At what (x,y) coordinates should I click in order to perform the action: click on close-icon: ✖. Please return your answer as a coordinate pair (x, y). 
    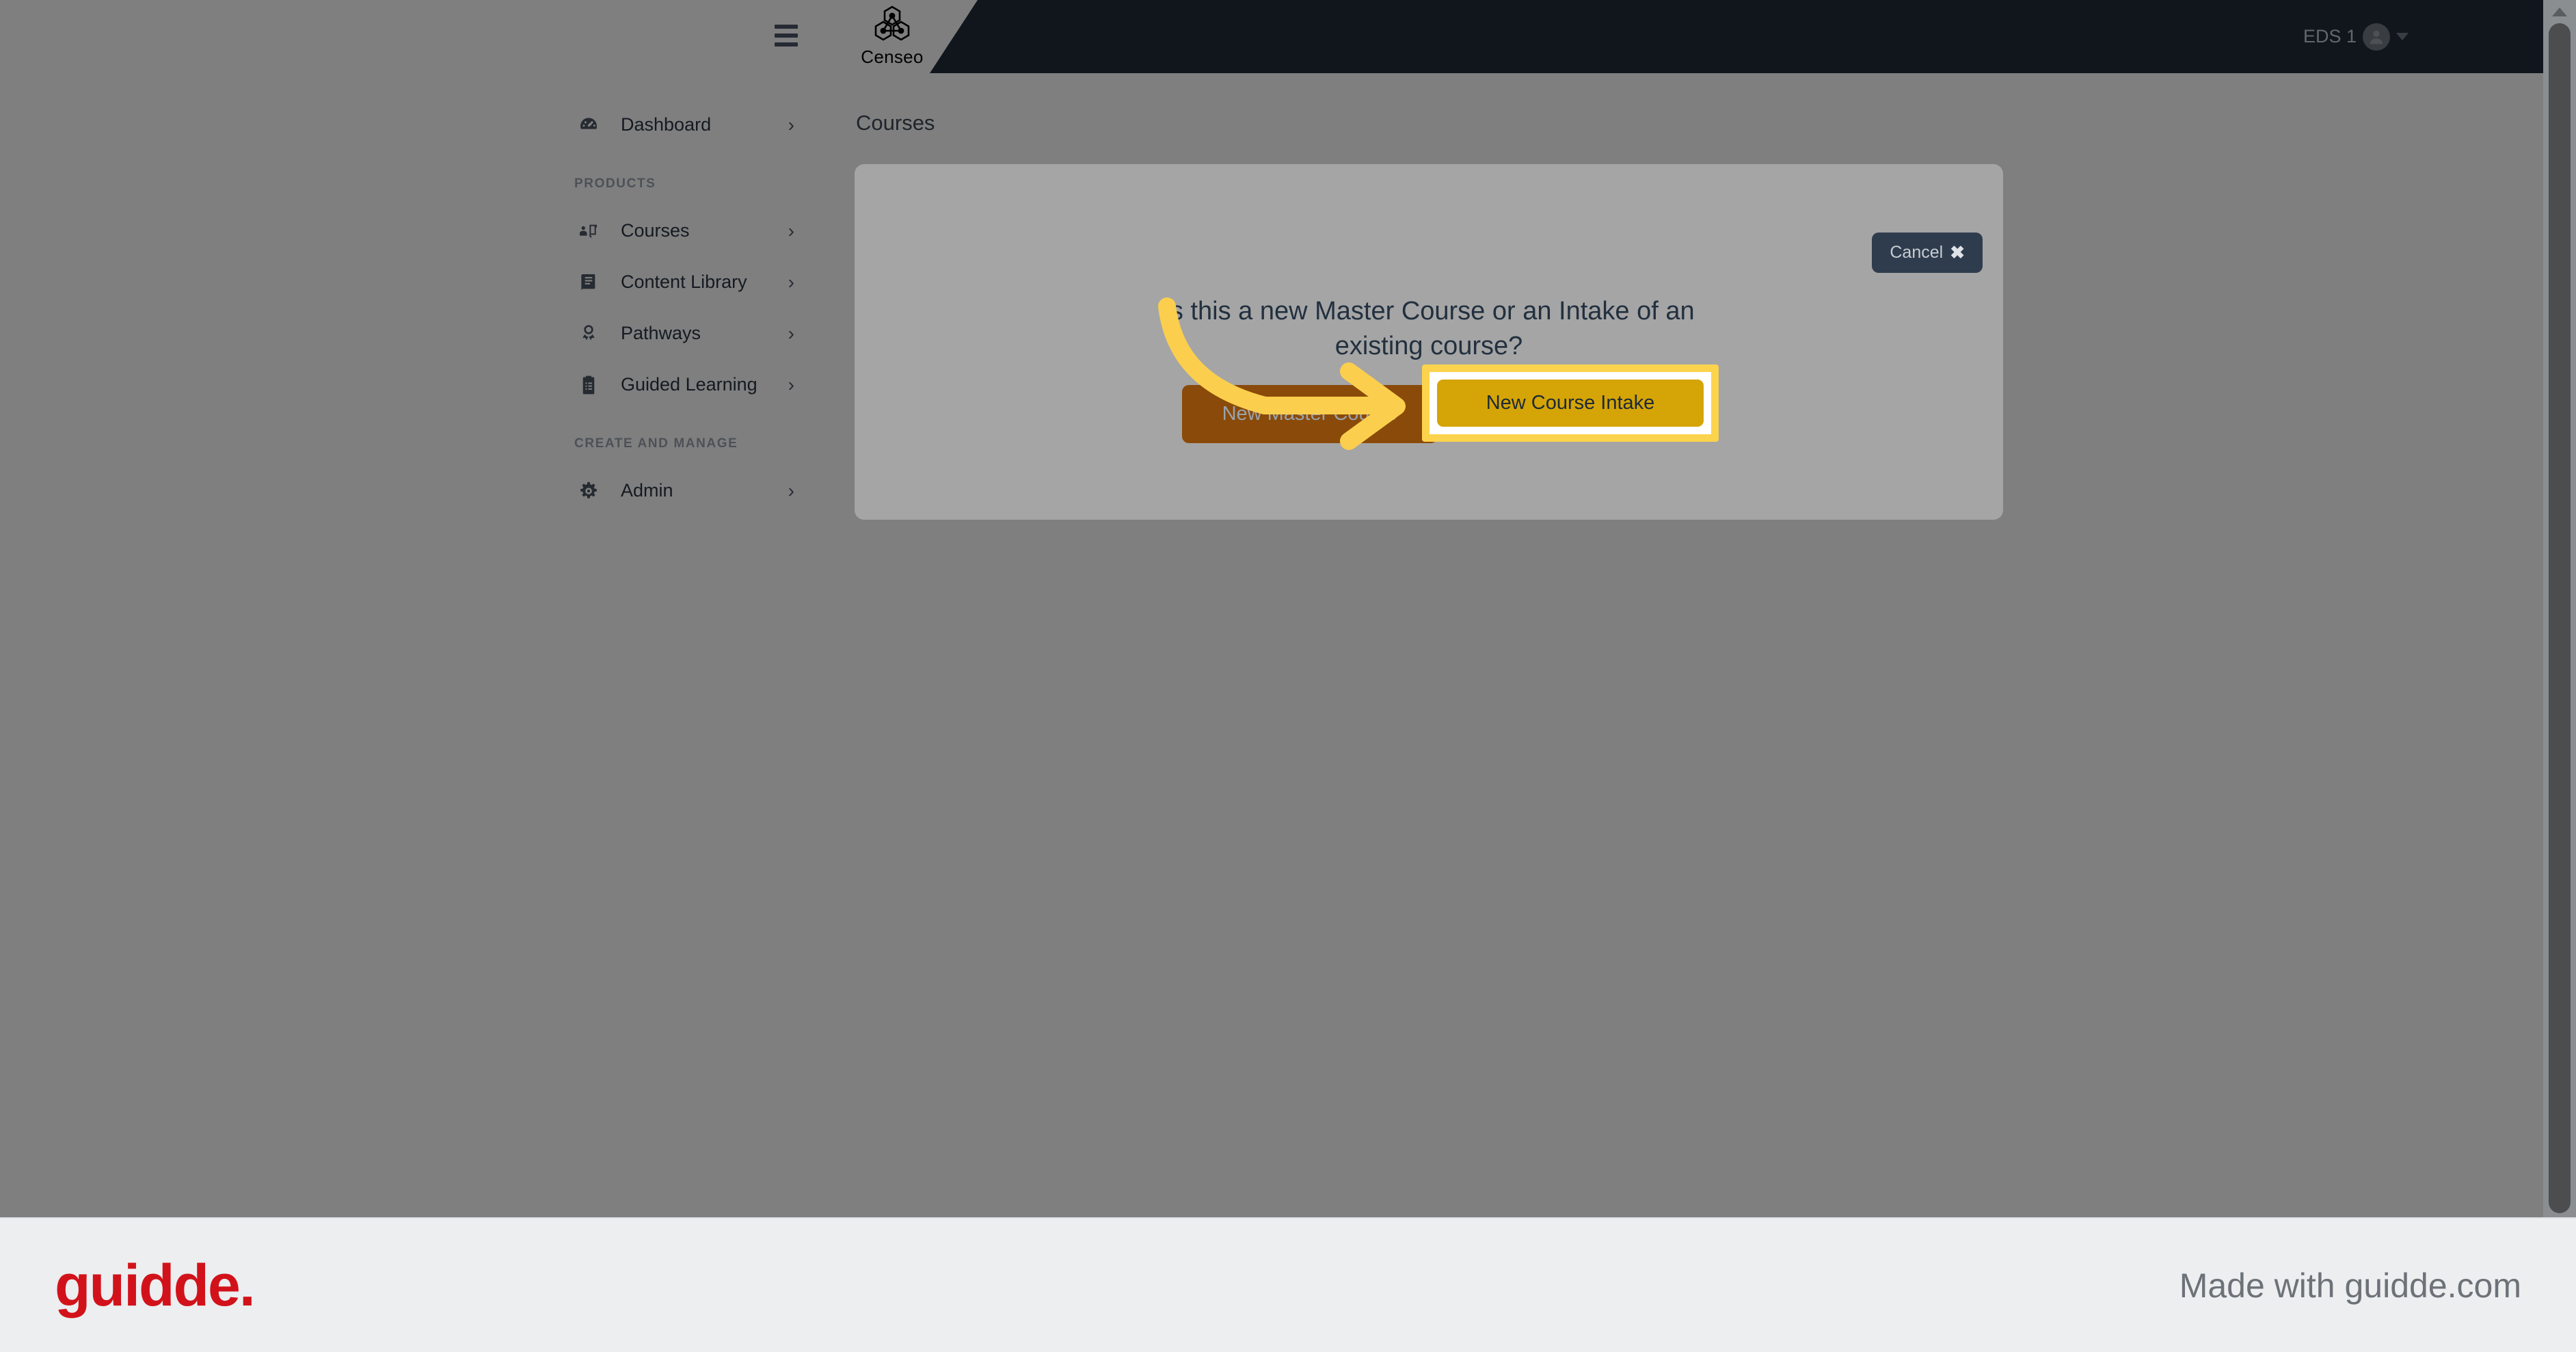
    Looking at the image, I should click on (1957, 252).